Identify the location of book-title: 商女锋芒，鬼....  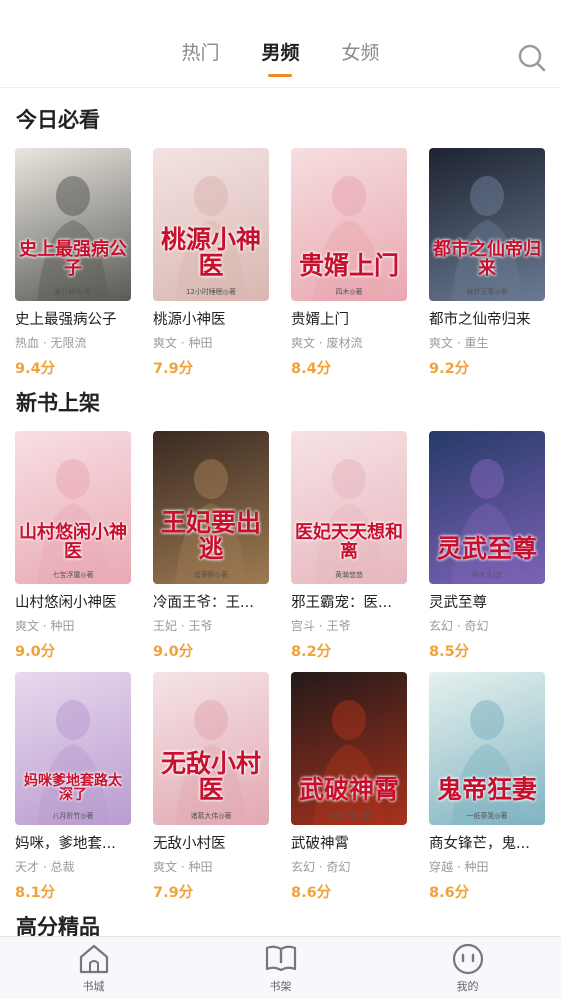
(487, 842).